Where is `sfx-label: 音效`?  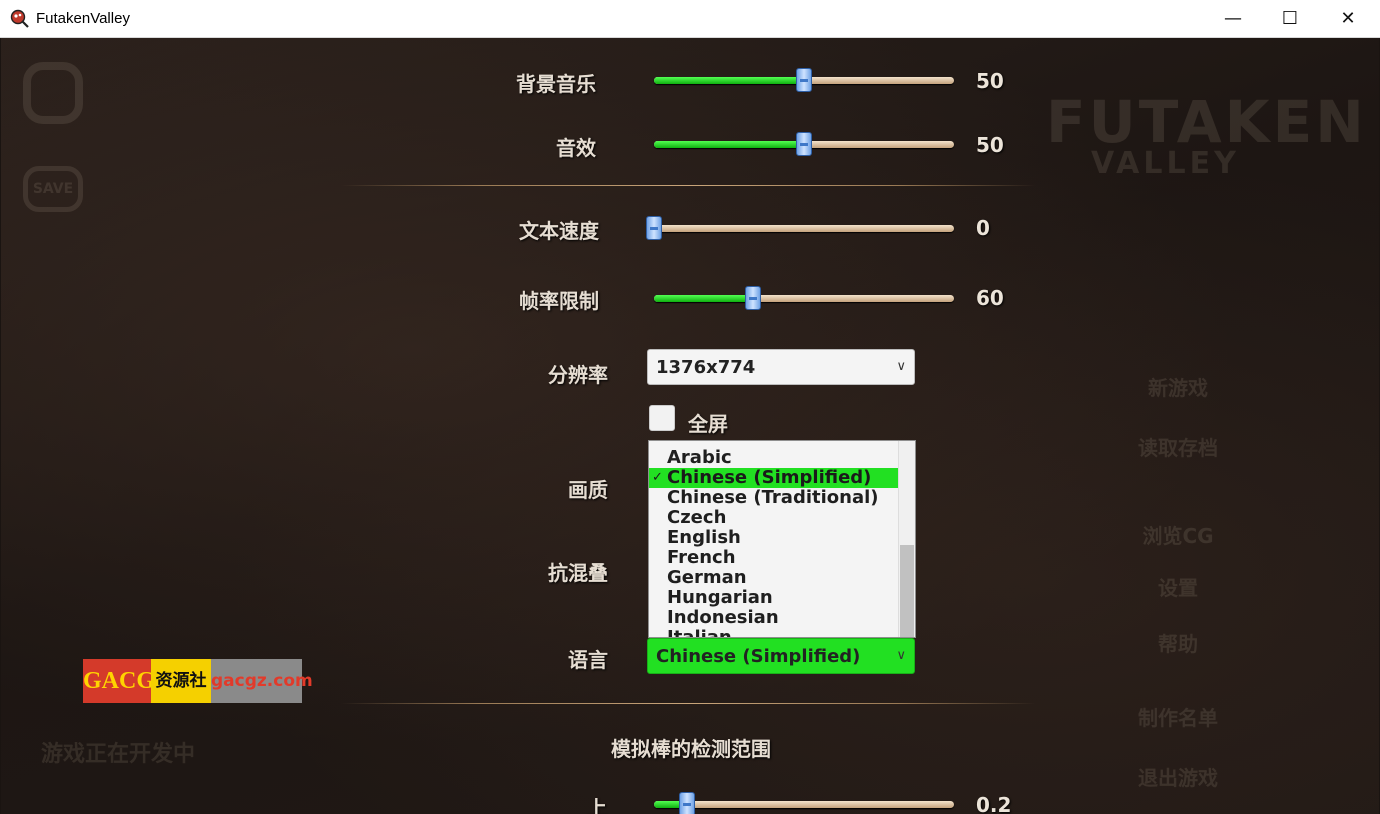 sfx-label: 音效 is located at coordinates (576, 148).